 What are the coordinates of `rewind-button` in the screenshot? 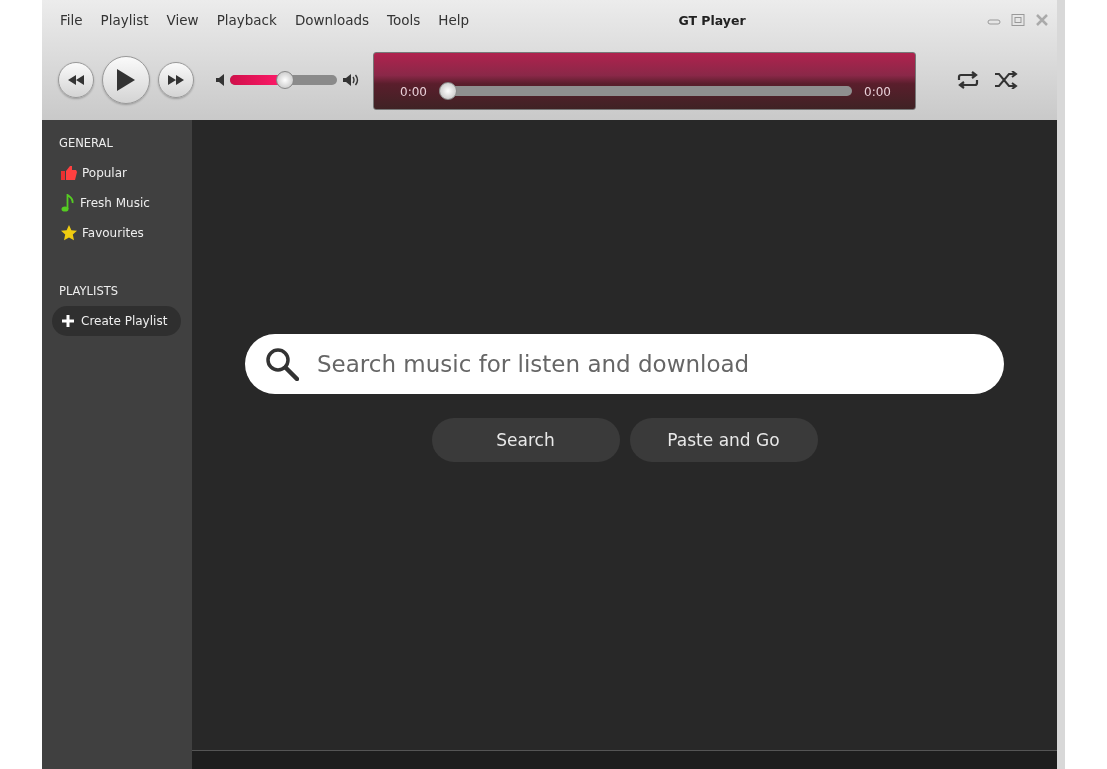 It's located at (76, 80).